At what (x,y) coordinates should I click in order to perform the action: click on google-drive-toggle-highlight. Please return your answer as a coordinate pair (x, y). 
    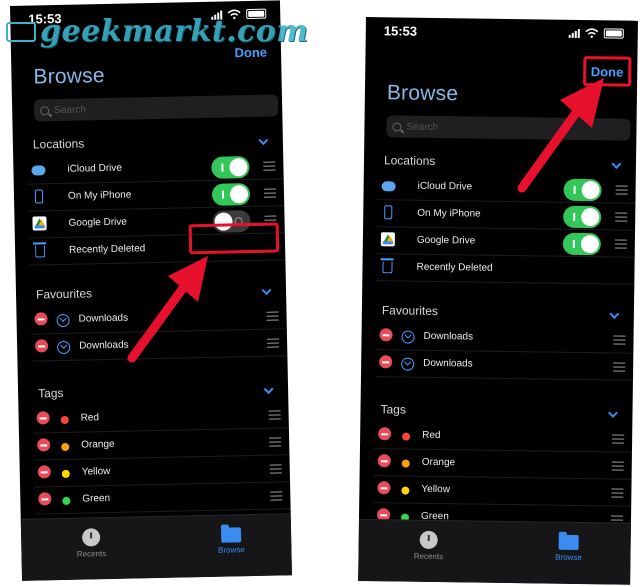
    Looking at the image, I should click on (234, 238).